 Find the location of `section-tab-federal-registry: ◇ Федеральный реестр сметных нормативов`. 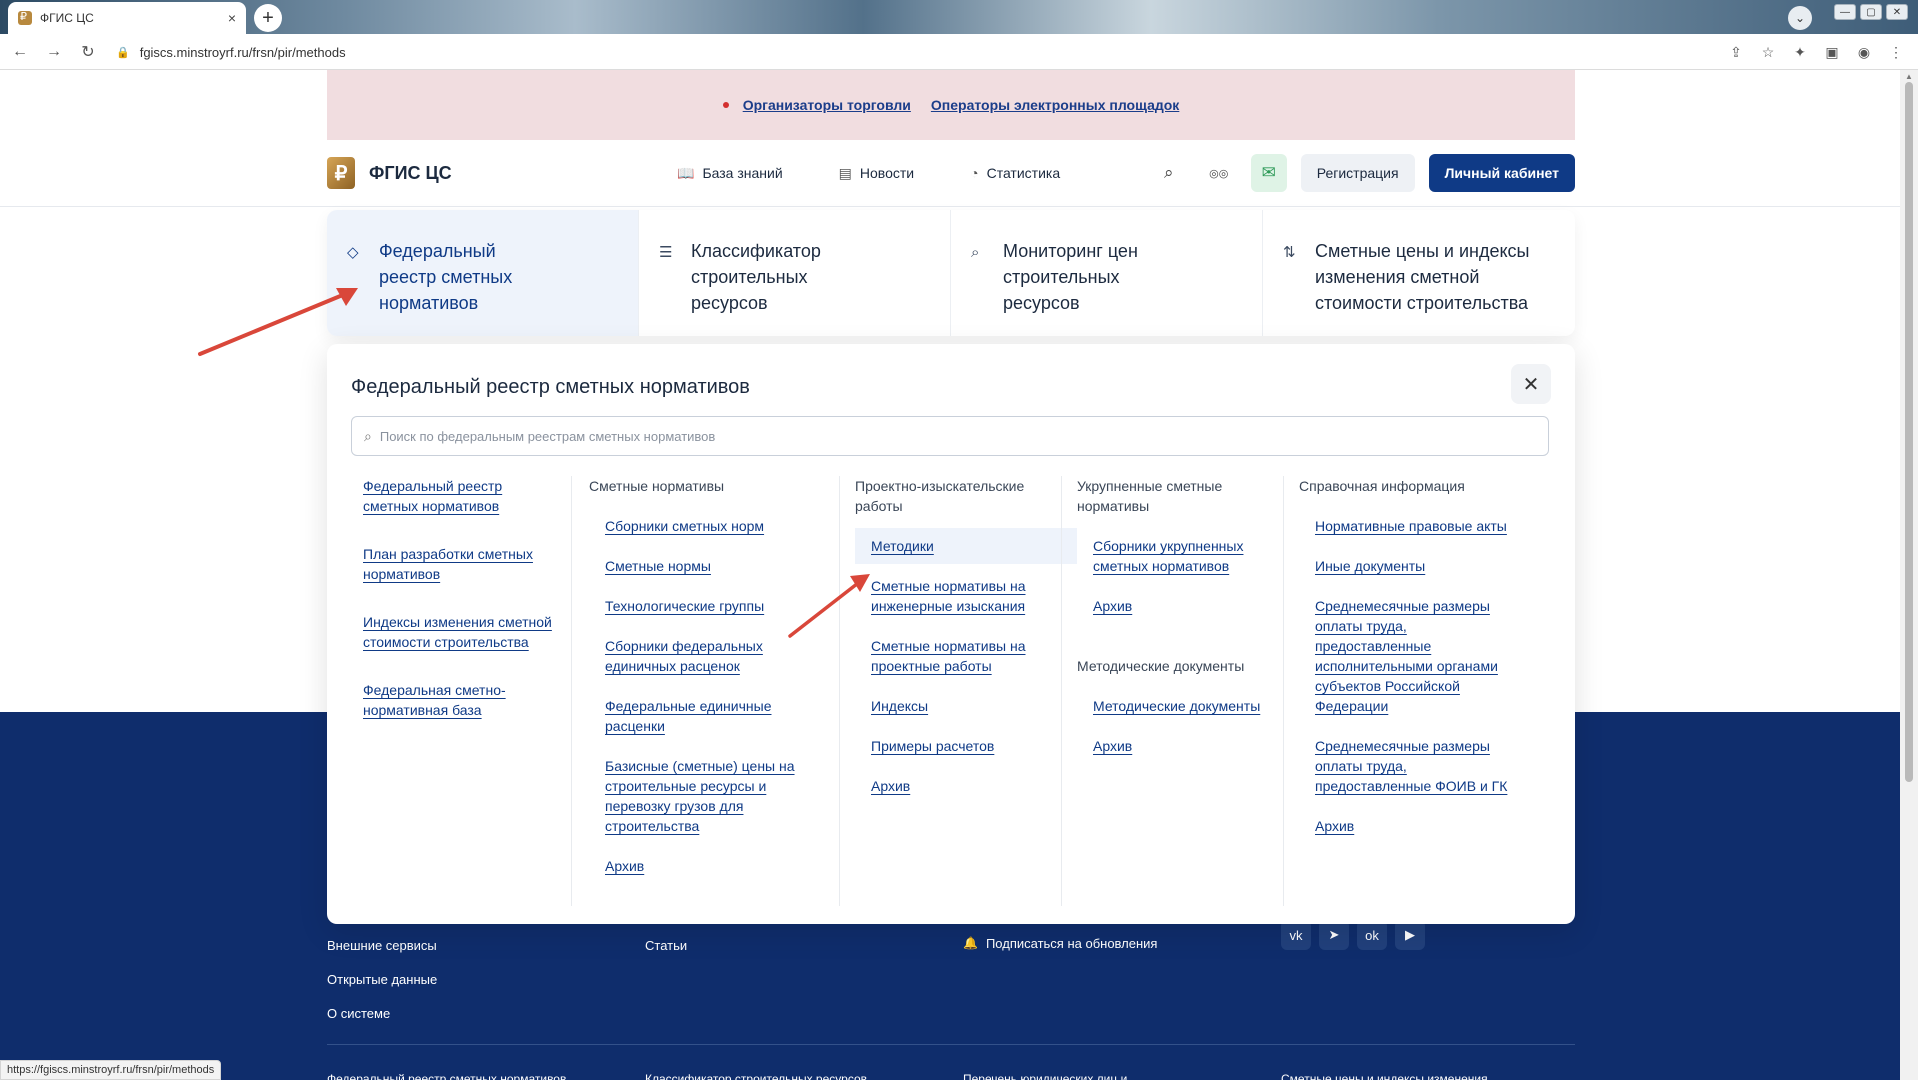

section-tab-federal-registry: ◇ Федеральный реестр сметных нормативов is located at coordinates (483, 273).